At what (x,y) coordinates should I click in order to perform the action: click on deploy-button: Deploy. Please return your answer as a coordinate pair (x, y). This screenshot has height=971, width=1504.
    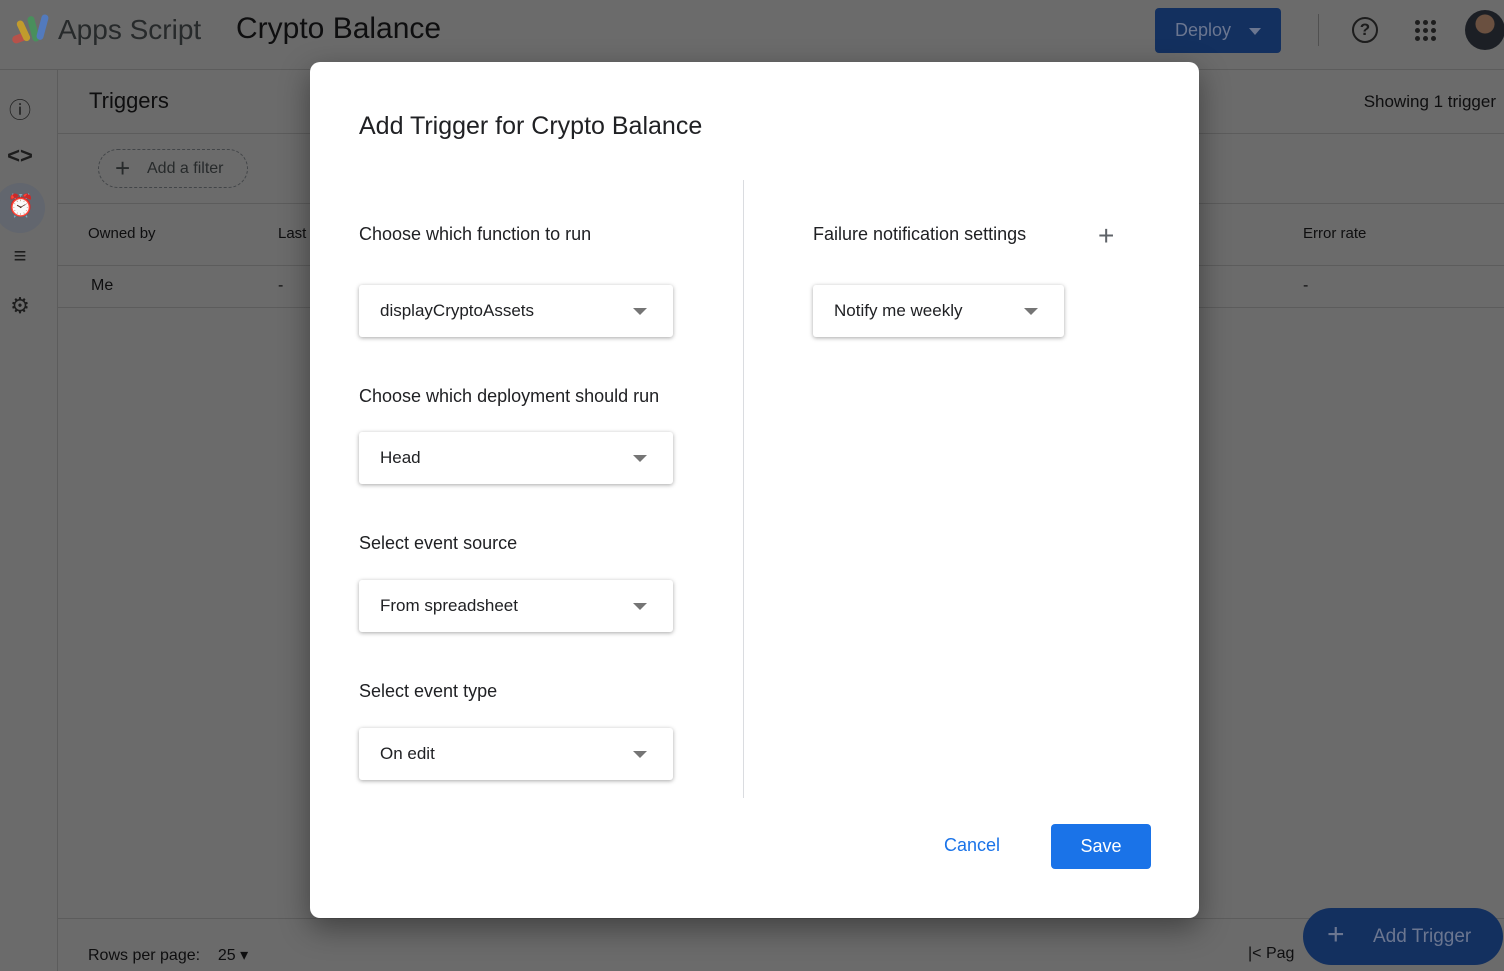
    Looking at the image, I should click on (1218, 30).